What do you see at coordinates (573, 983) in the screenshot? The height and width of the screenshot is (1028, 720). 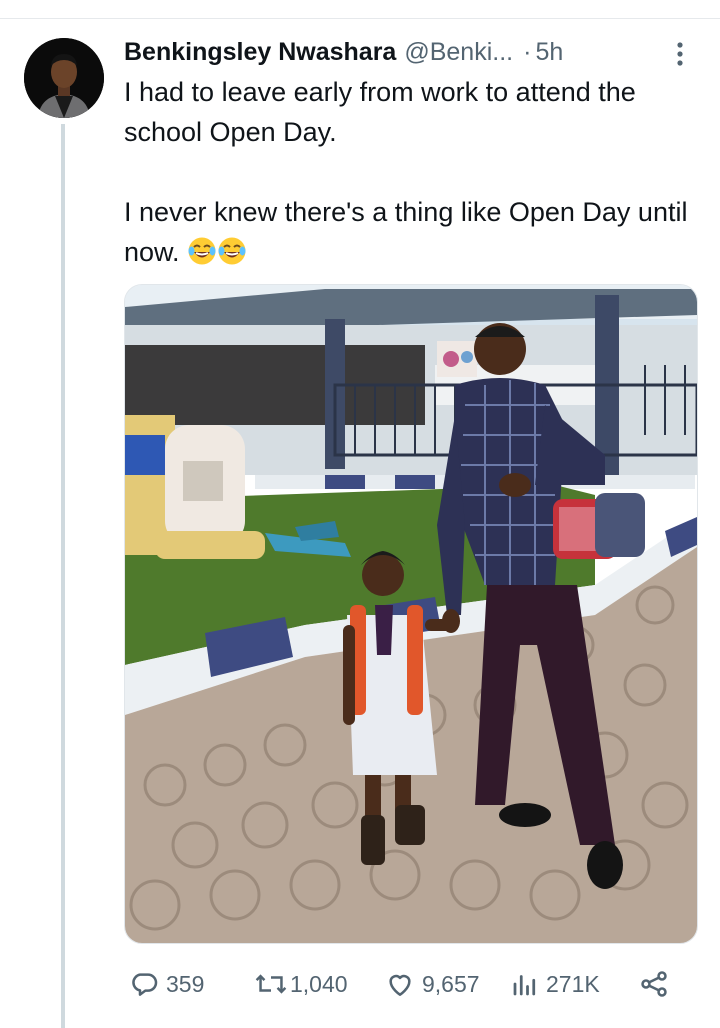 I see `views-count: 271K` at bounding box center [573, 983].